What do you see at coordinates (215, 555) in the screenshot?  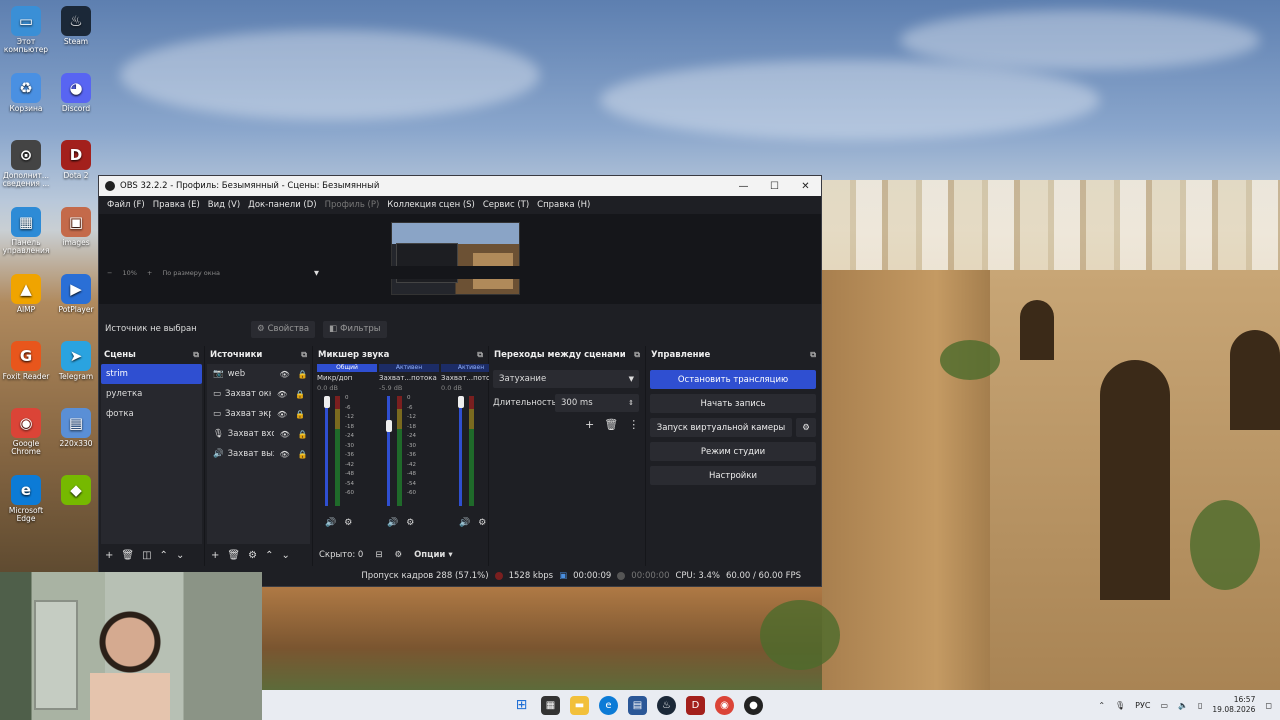 I see `add-source-button: +` at bounding box center [215, 555].